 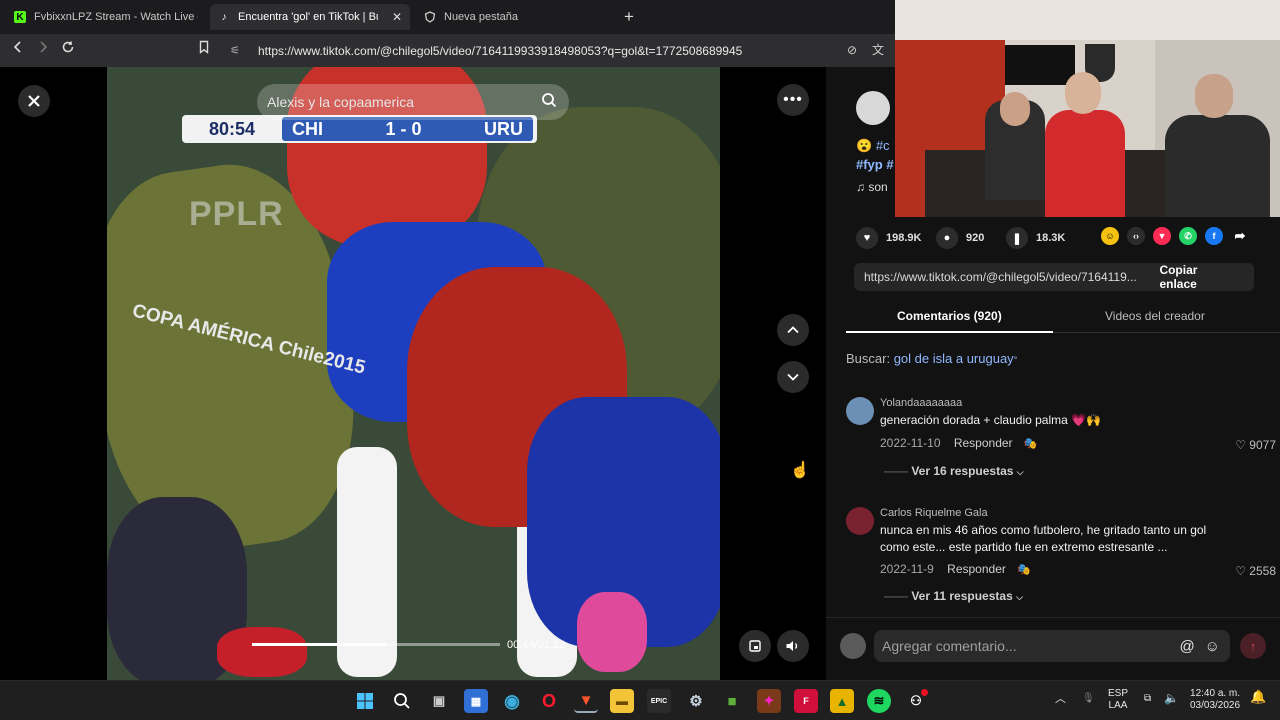 What do you see at coordinates (1087, 108) in the screenshot?
I see `webcam-overlay` at bounding box center [1087, 108].